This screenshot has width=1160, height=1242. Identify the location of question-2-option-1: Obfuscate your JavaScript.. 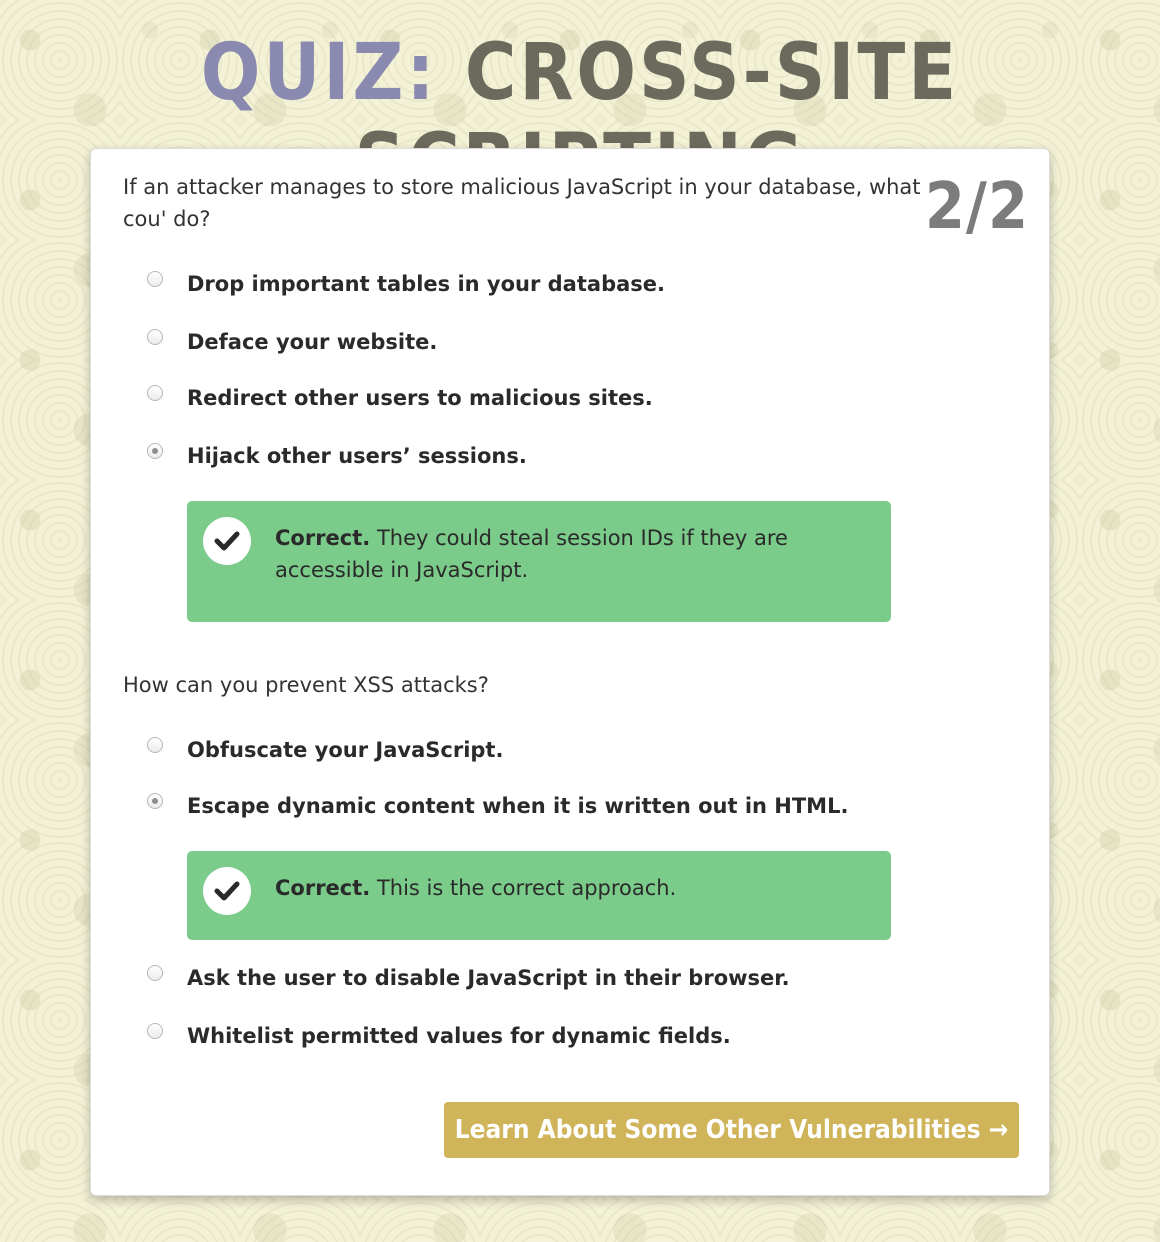
(325, 750).